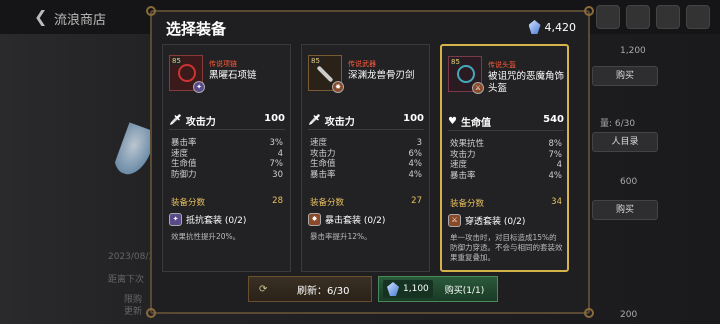 This screenshot has height=324, width=720. Describe the element at coordinates (608, 17) in the screenshot. I see `free-icon` at that location.